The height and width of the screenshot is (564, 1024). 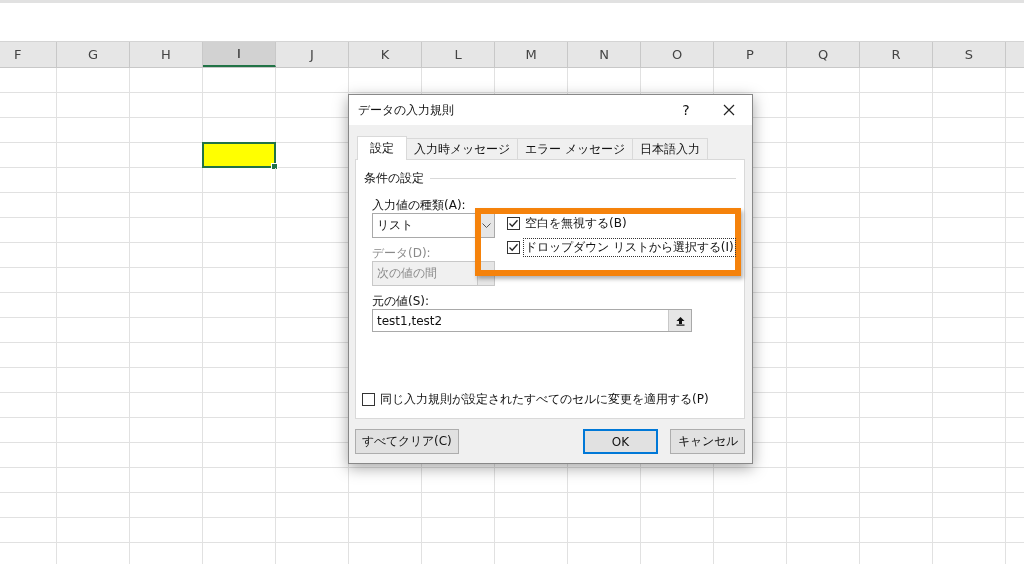 I want to click on column-header: L, so click(x=458, y=54).